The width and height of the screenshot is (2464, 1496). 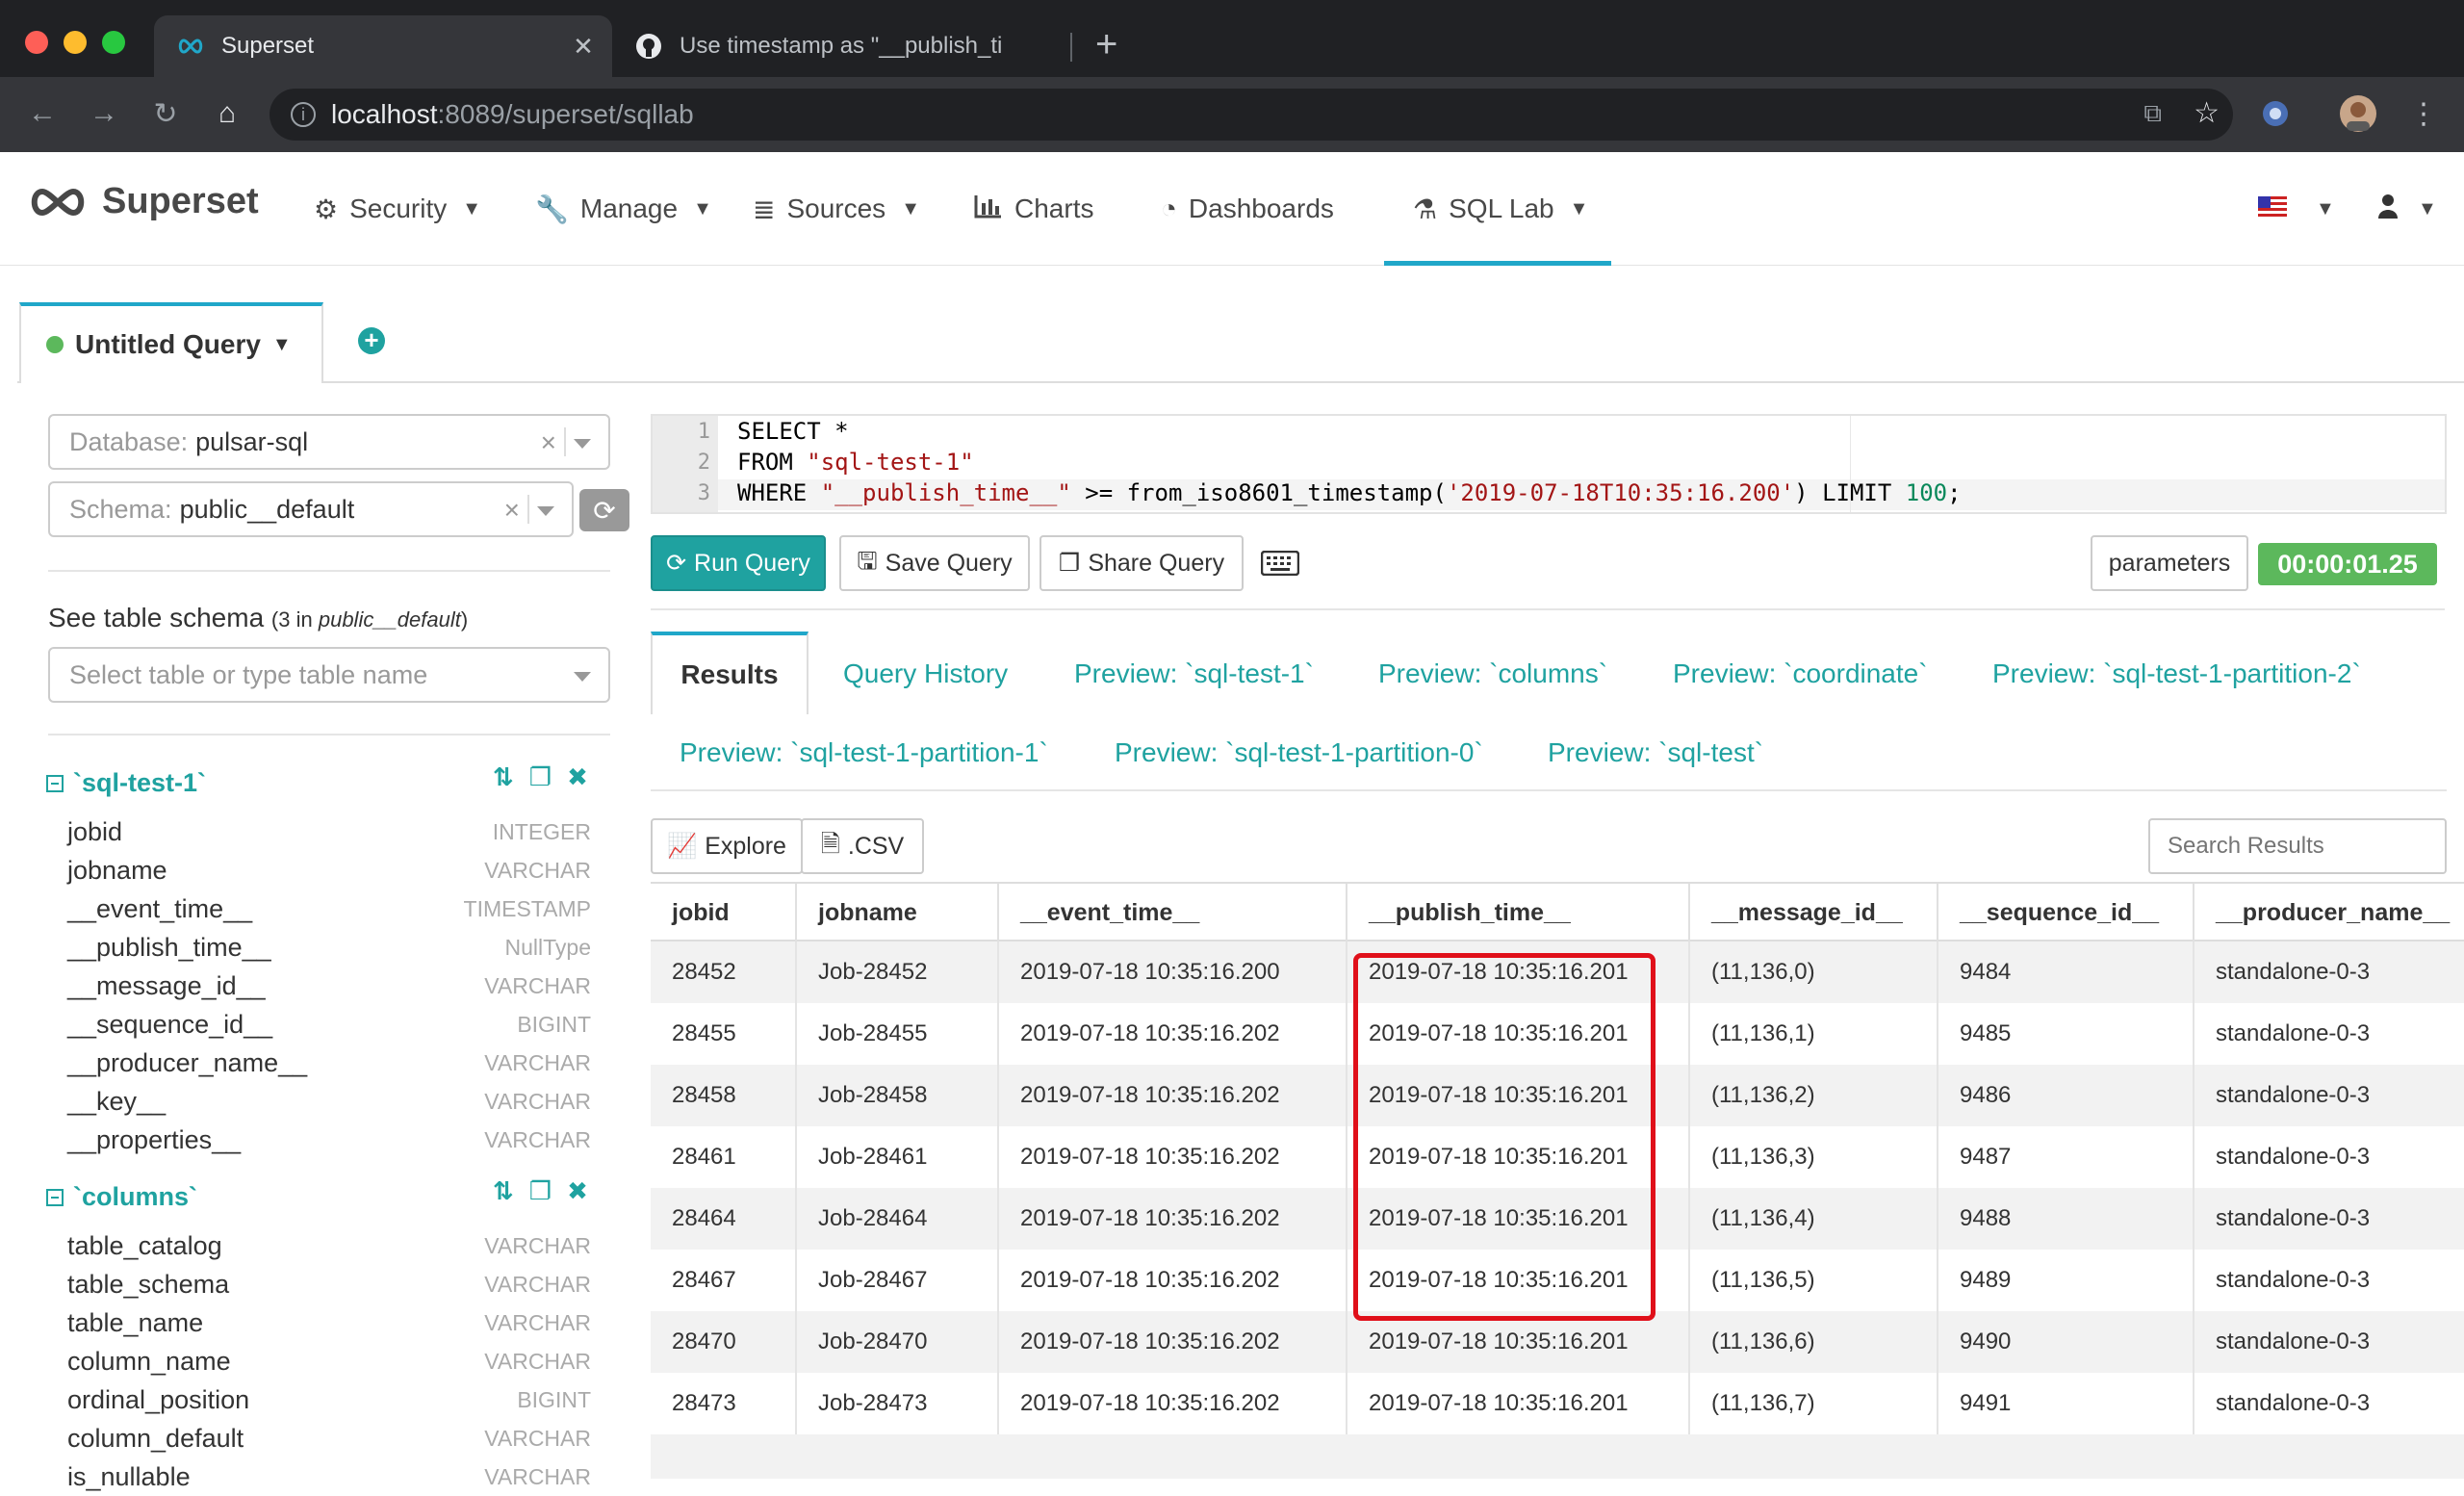 I want to click on table-header-sql-test-1: `sql-test-1`, so click(x=126, y=783).